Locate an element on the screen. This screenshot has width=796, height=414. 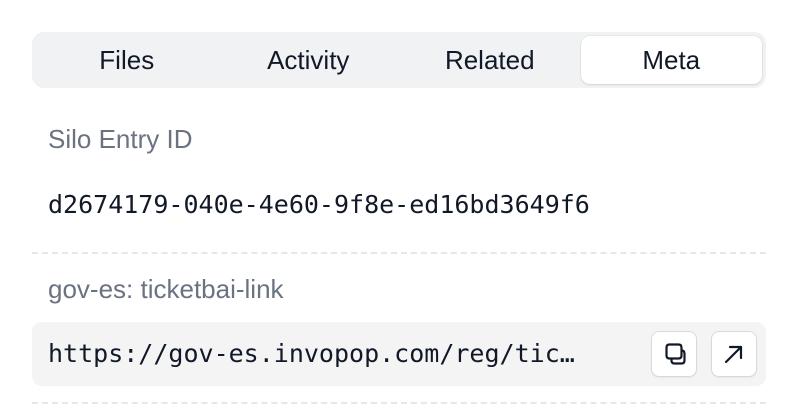
open-link-button is located at coordinates (734, 354).